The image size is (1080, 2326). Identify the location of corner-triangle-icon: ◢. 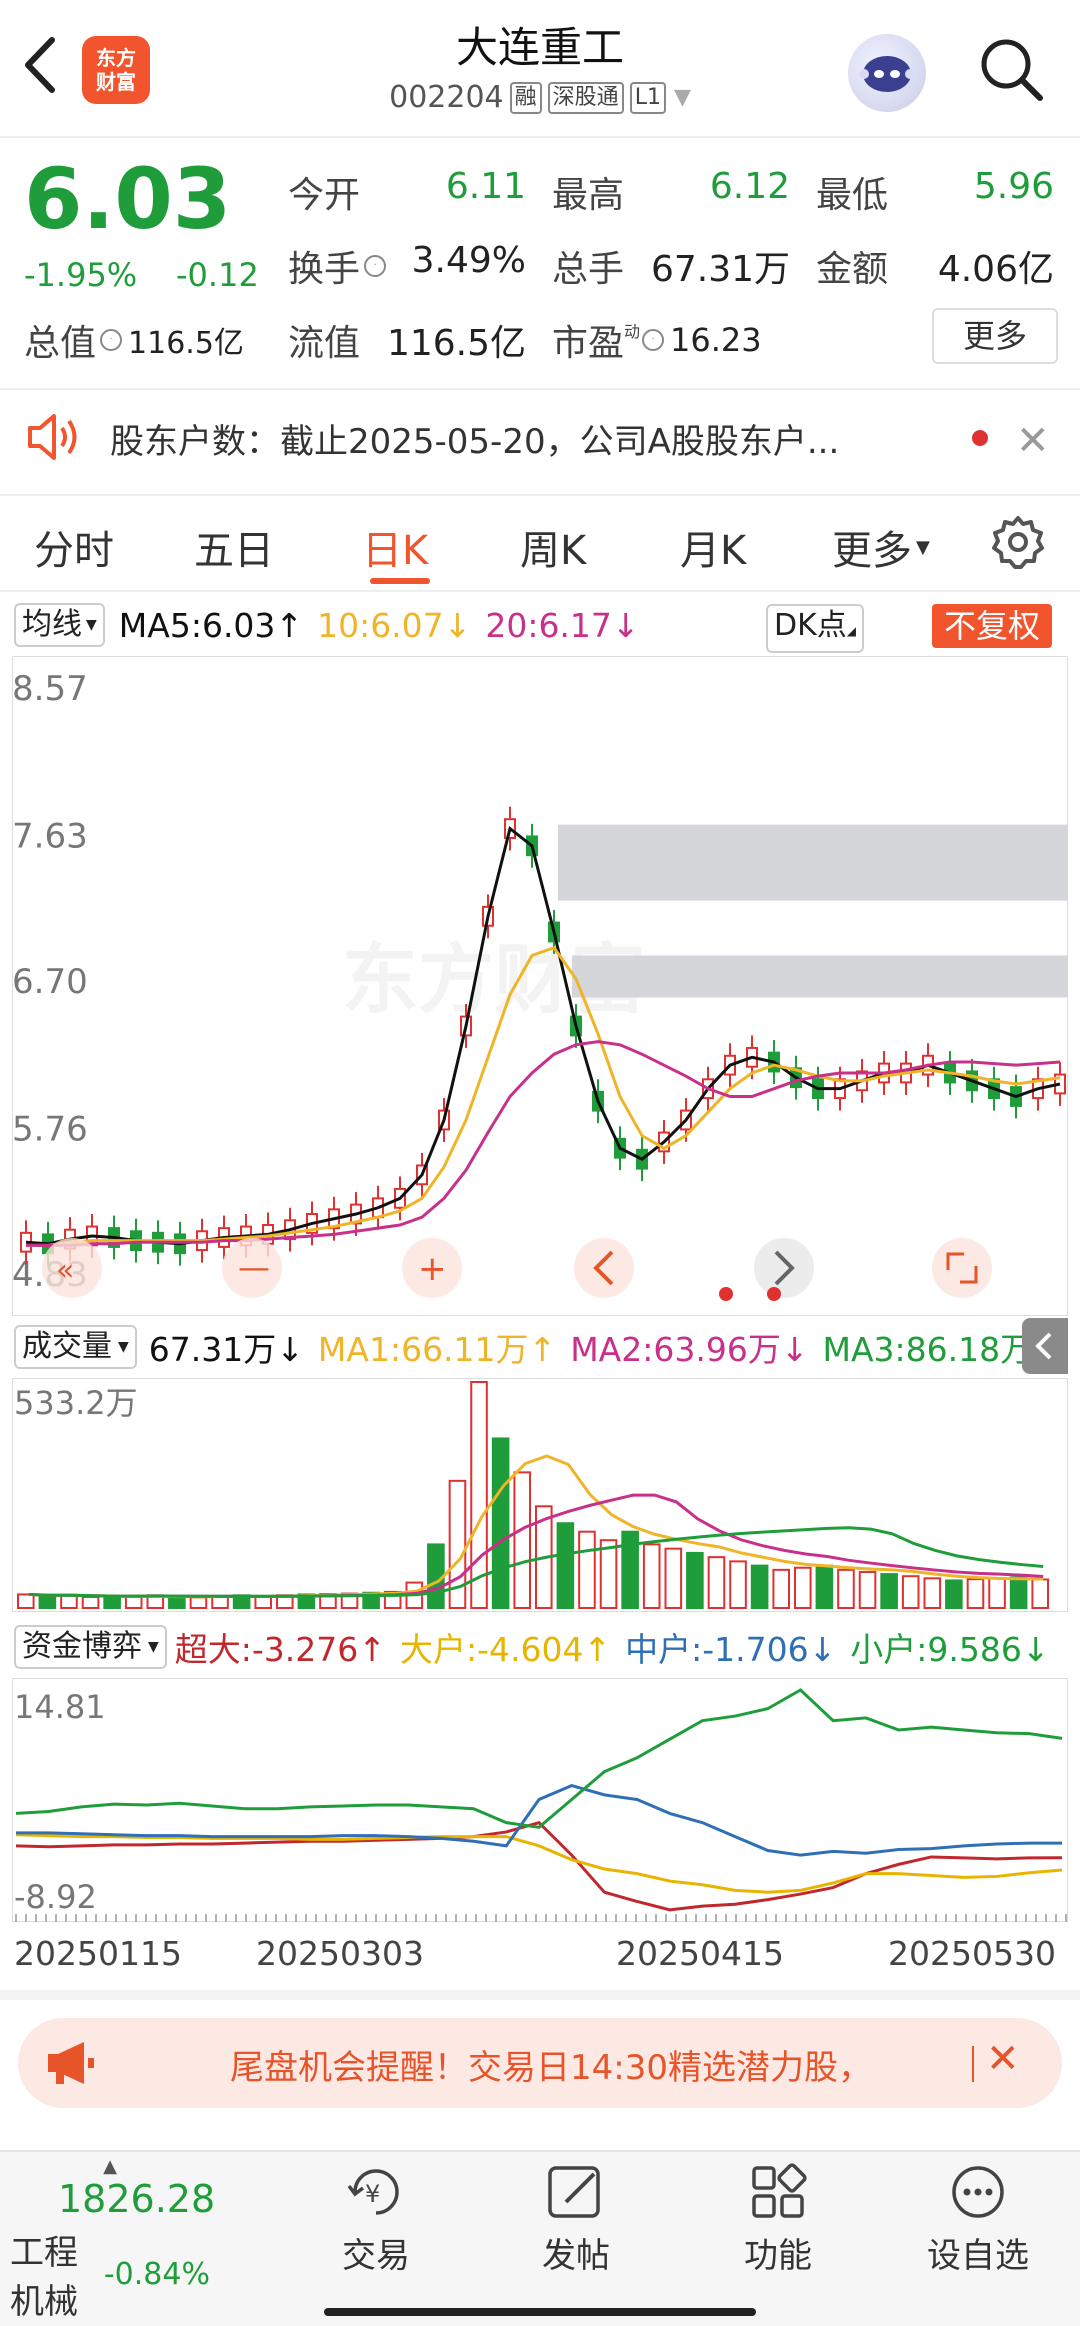
(851, 631).